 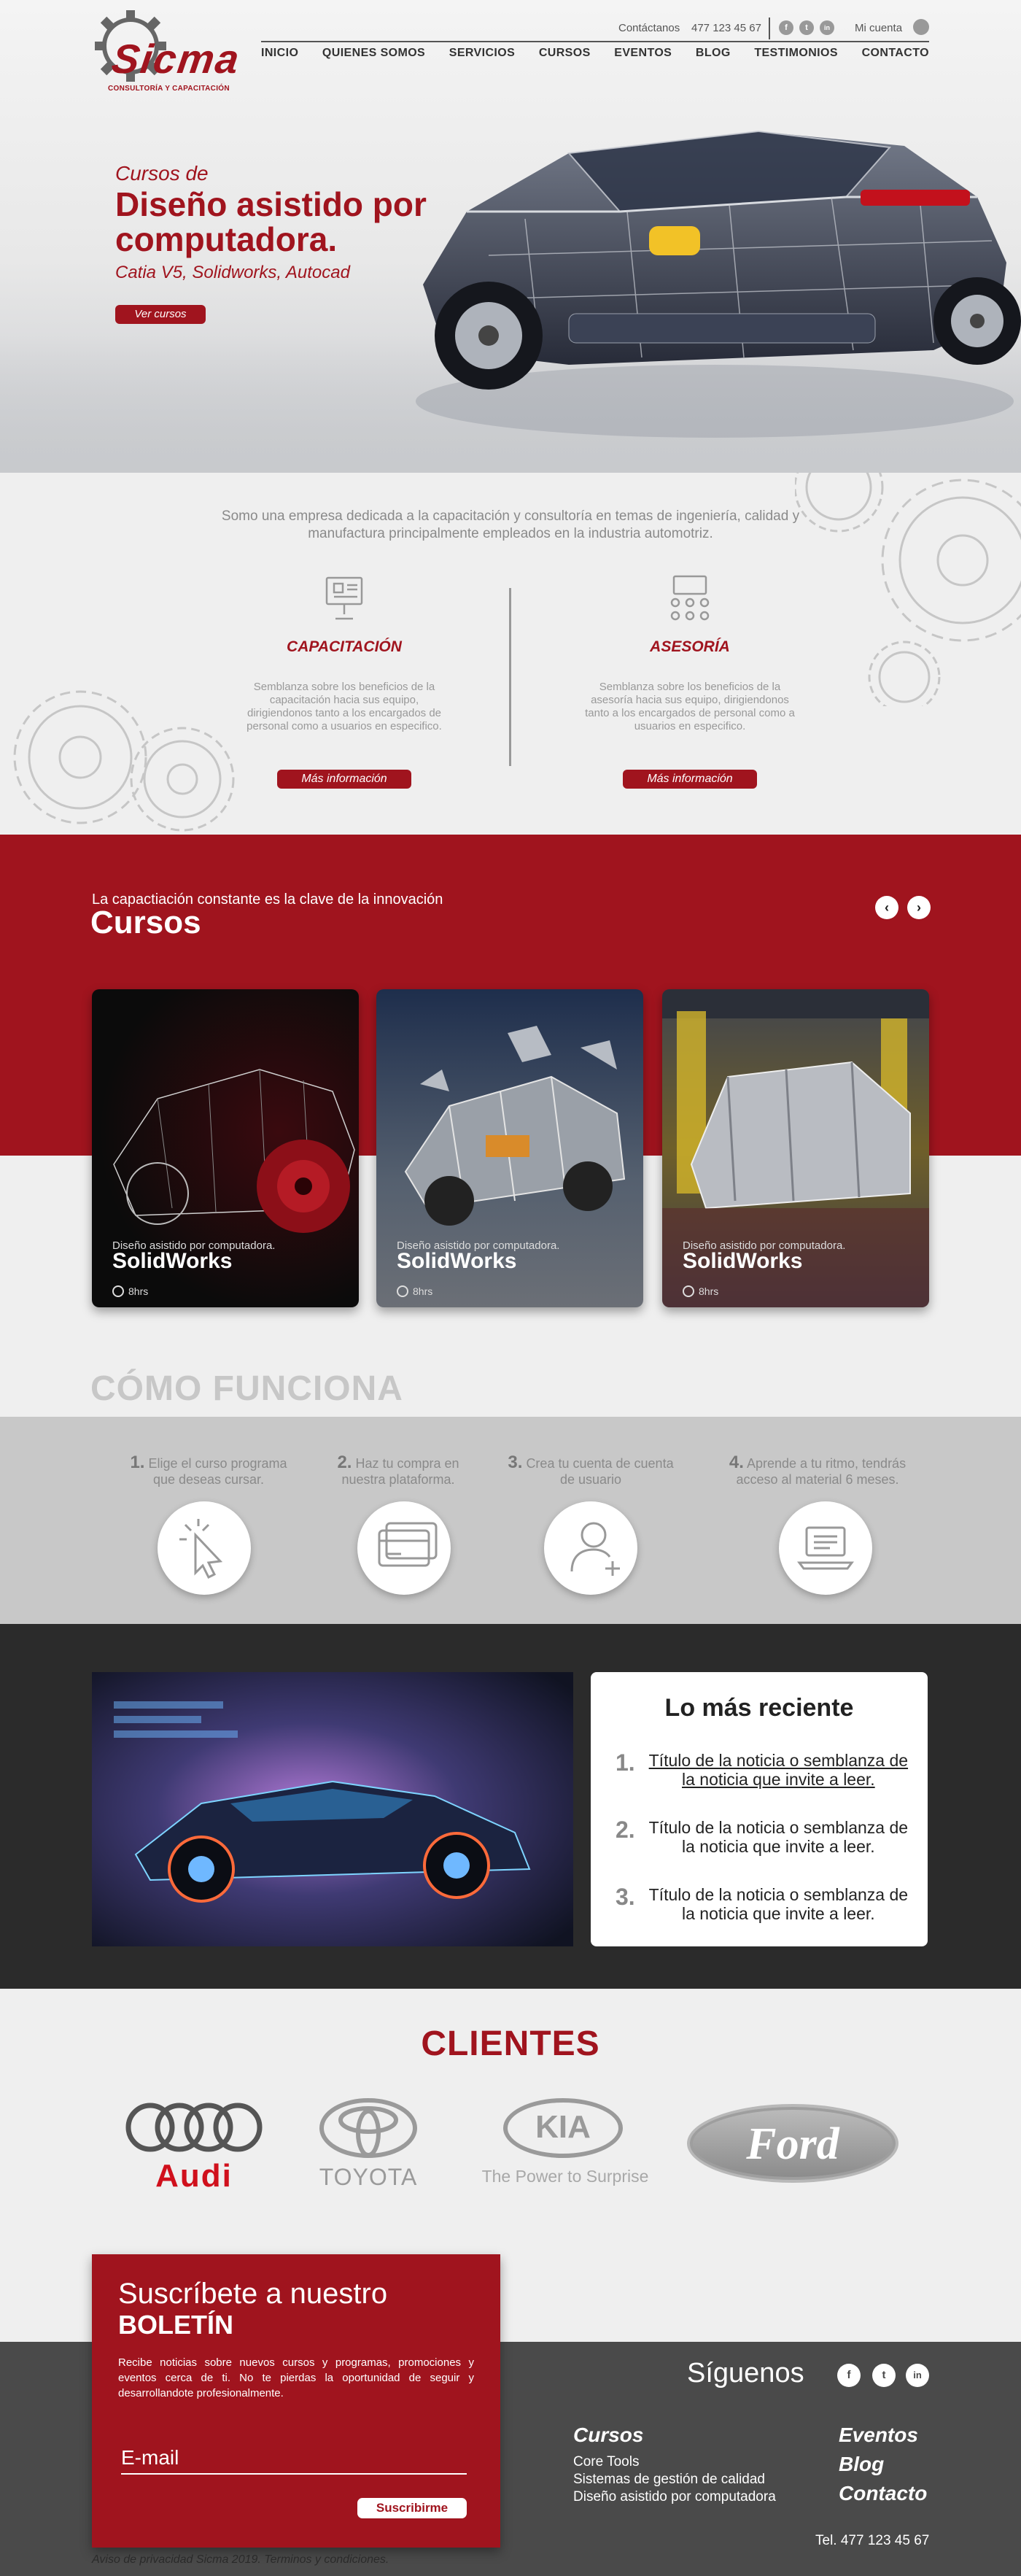 I want to click on nav-item-blog: BLOG, so click(x=713, y=53).